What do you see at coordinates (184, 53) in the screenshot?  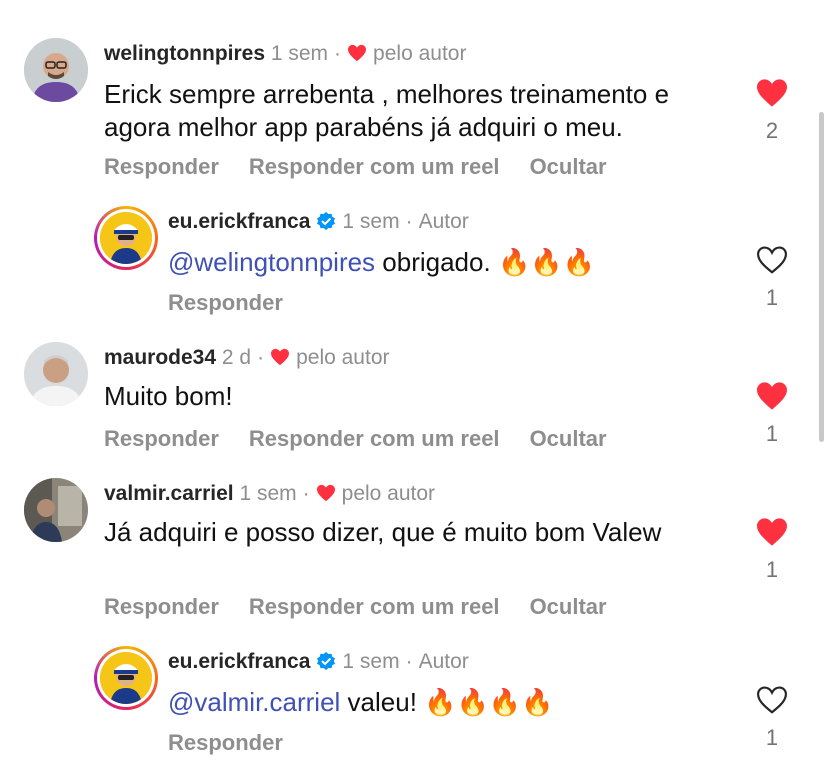 I see `username: welingtonnpires` at bounding box center [184, 53].